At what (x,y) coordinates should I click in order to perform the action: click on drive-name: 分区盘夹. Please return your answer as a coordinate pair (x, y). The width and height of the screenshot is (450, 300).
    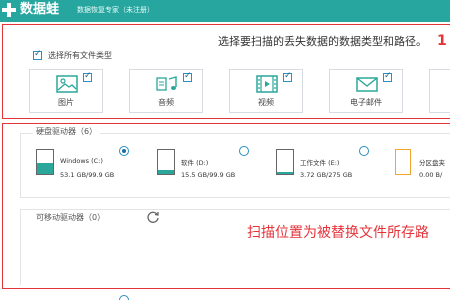
    Looking at the image, I should click on (432, 163).